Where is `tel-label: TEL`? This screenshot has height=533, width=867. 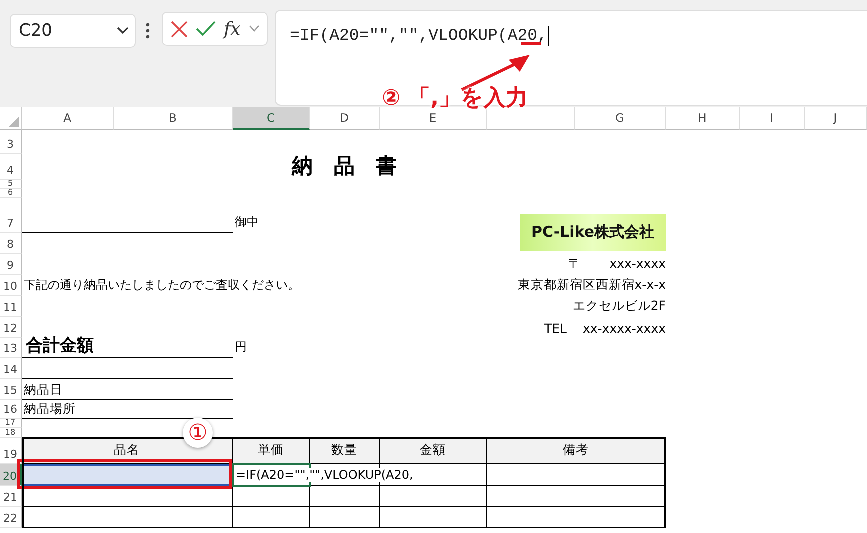
tel-label: TEL is located at coordinates (555, 328).